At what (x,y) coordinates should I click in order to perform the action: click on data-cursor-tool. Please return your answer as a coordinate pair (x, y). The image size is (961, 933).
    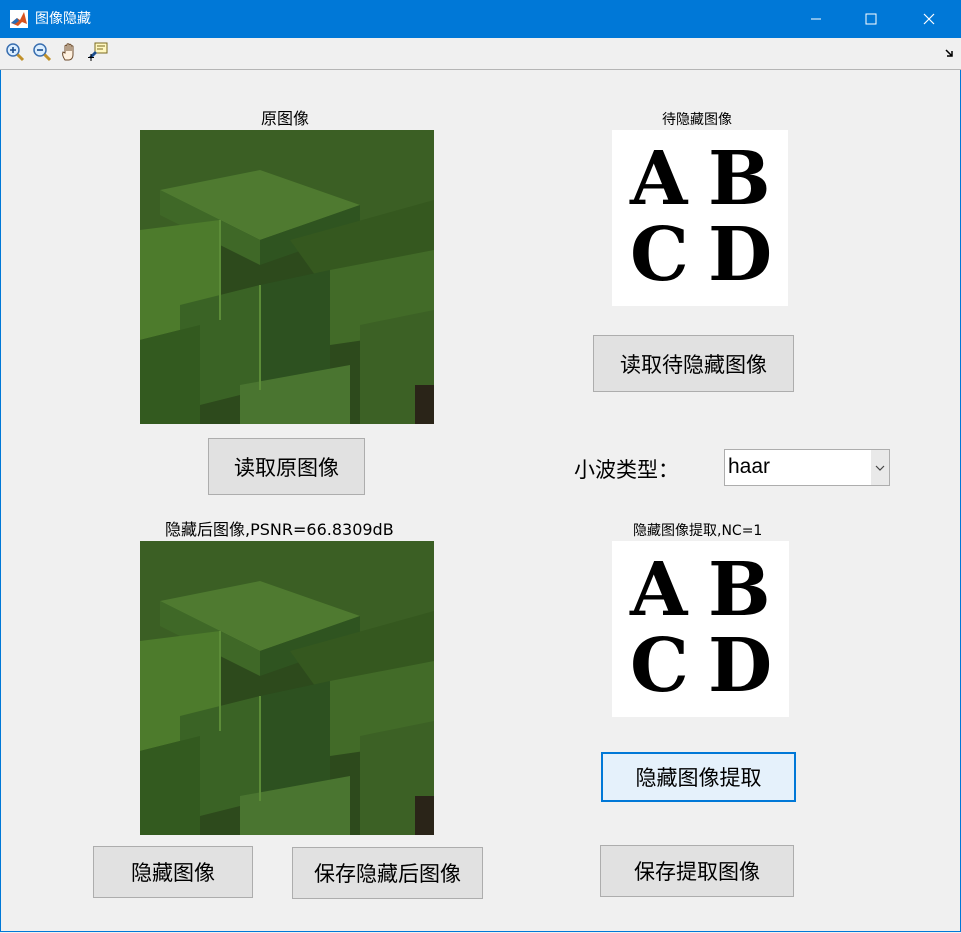
    Looking at the image, I should click on (98, 52).